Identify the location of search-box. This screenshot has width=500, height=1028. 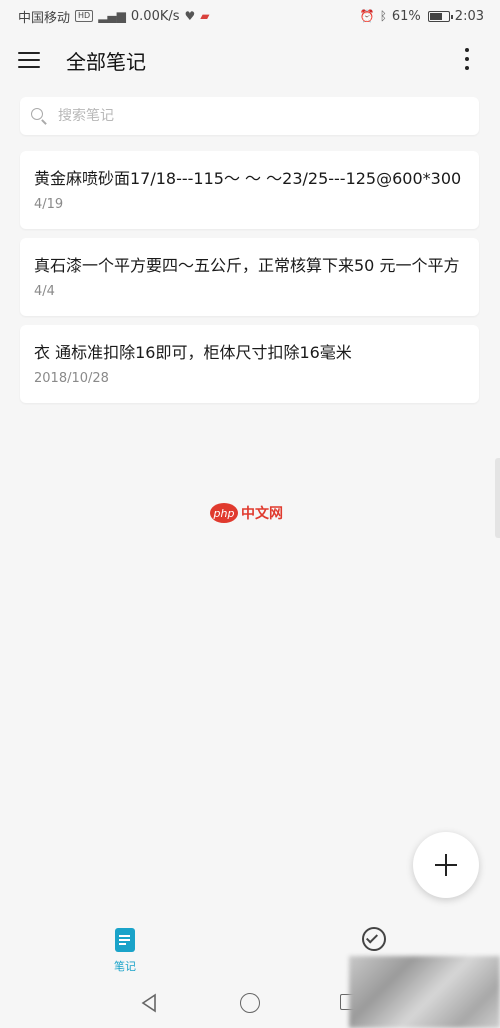
(249, 116).